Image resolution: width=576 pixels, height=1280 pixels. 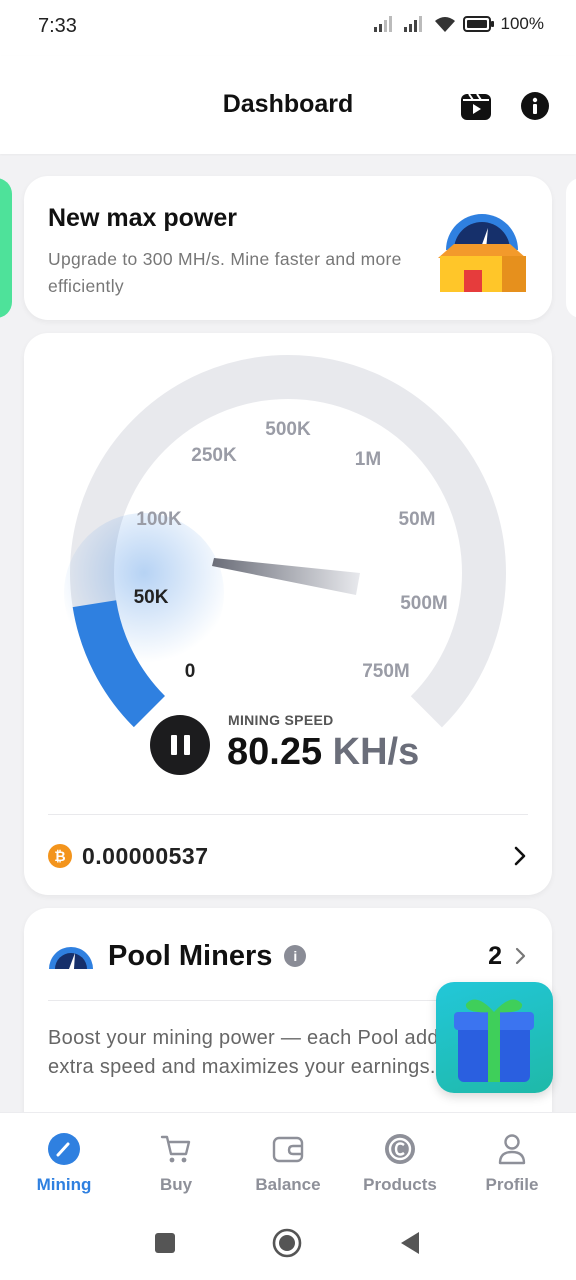 I want to click on status-icons: 100%, so click(x=458, y=24).